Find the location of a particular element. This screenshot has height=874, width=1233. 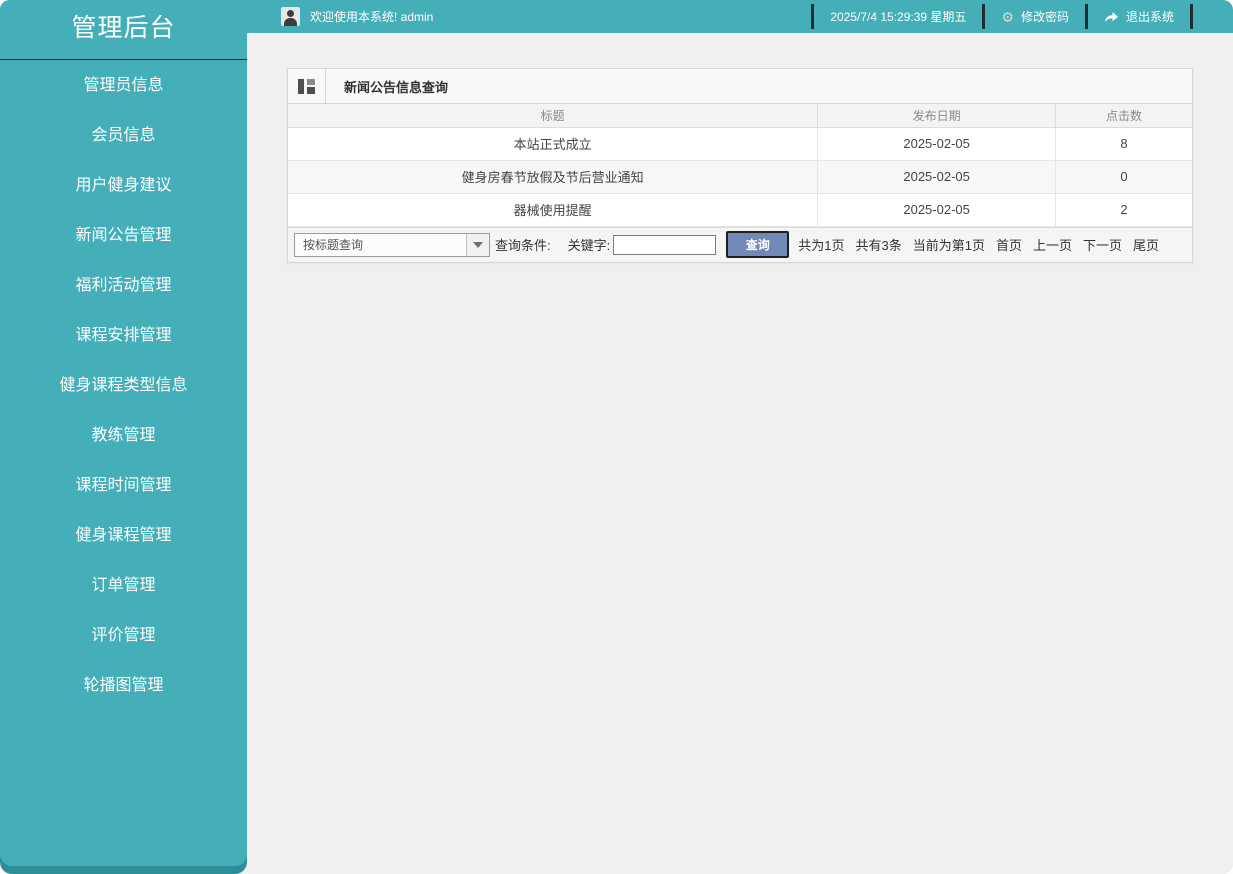

logout-button: 退出系统 is located at coordinates (1139, 16).